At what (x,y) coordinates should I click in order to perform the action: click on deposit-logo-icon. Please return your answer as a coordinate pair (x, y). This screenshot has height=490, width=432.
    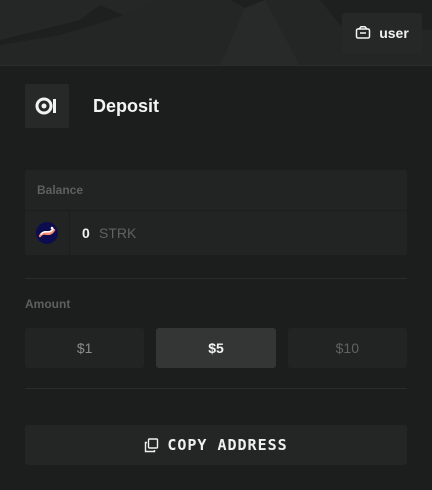
    Looking at the image, I should click on (47, 106).